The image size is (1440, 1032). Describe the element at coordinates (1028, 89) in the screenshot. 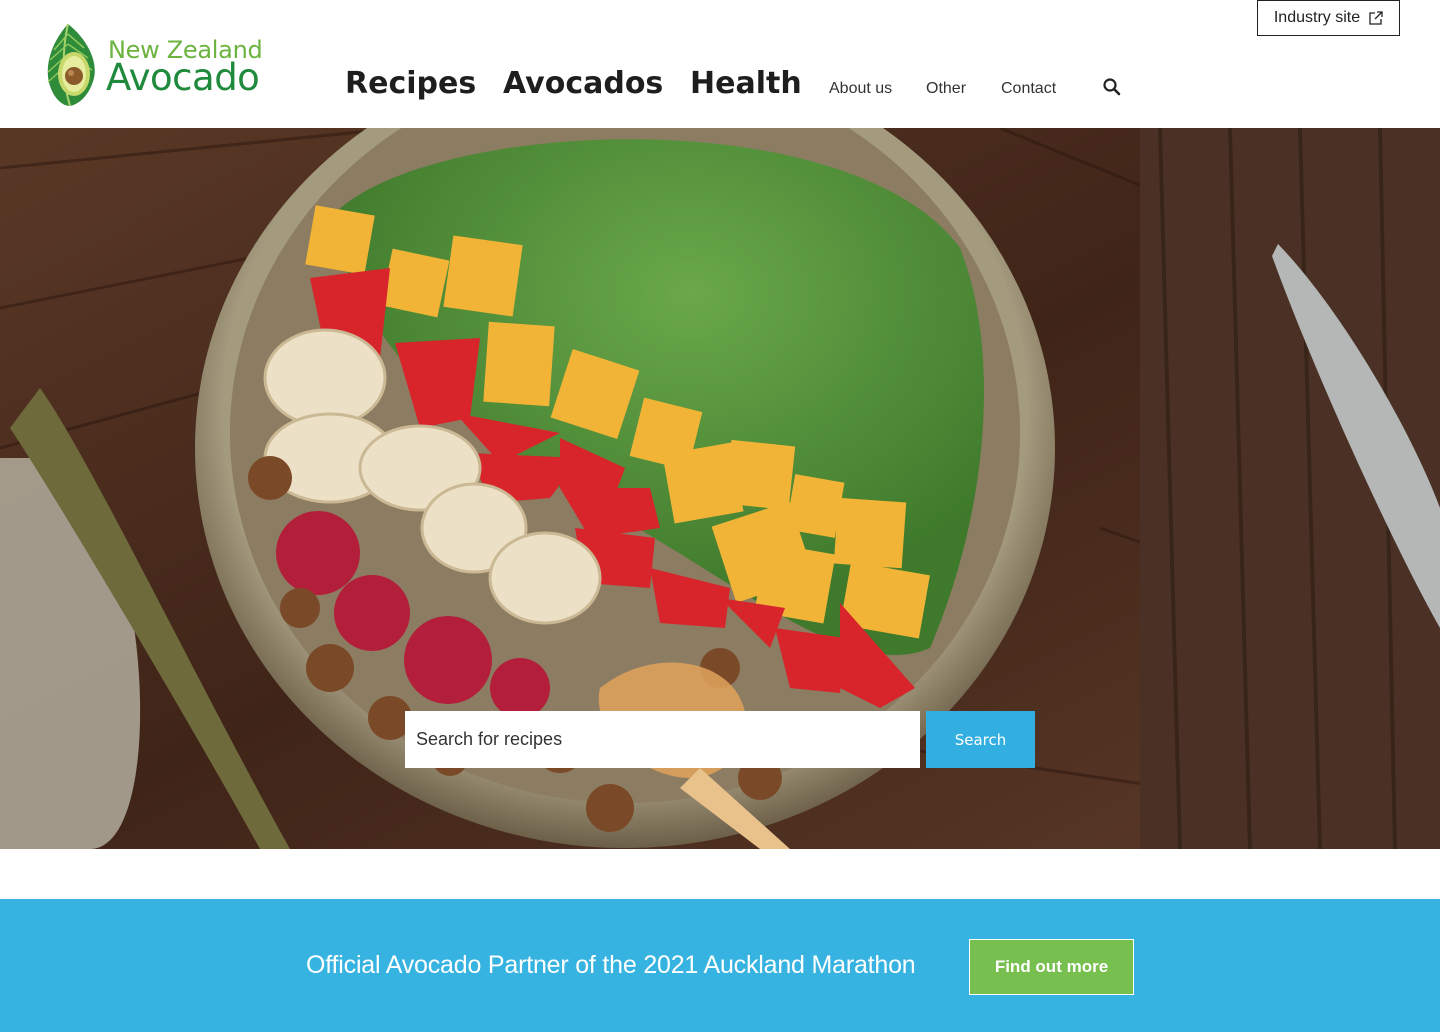

I see `nav-contact: Contact` at that location.